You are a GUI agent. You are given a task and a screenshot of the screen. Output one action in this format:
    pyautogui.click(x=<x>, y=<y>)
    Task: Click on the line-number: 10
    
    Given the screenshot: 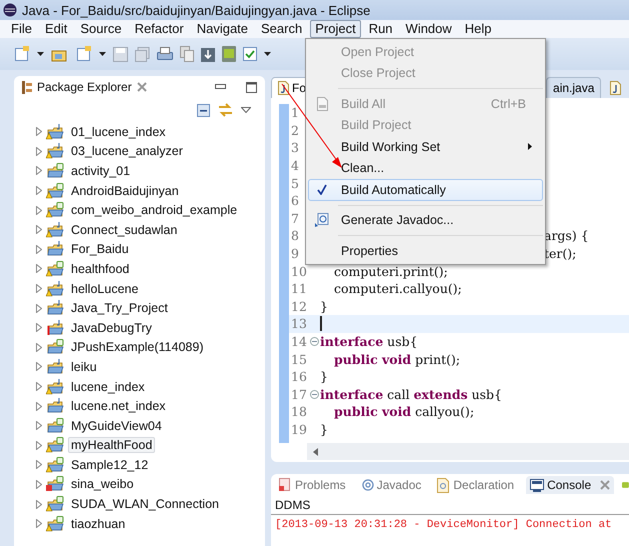 What is the action you would take?
    pyautogui.click(x=299, y=271)
    